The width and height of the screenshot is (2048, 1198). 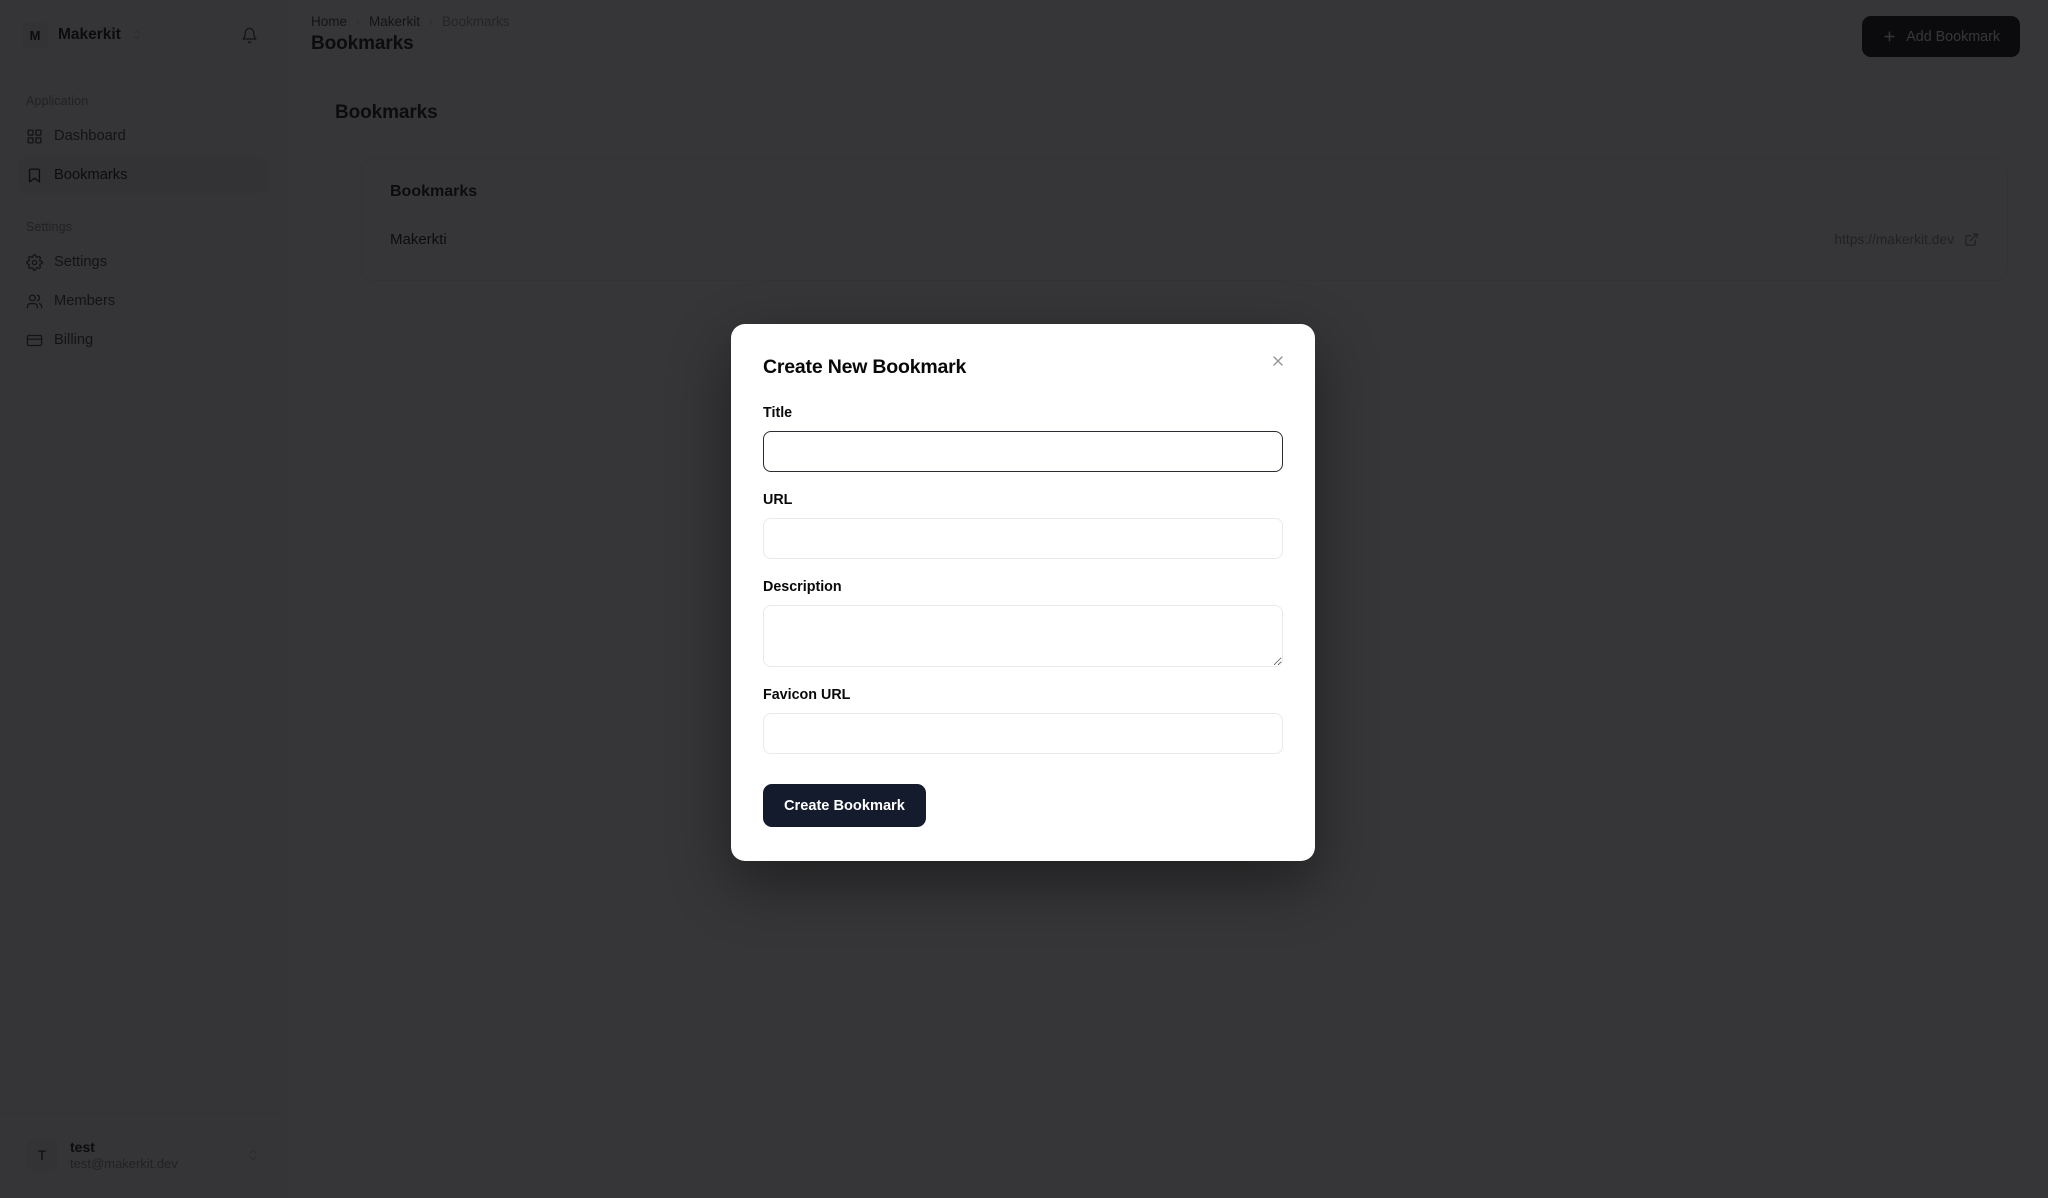 I want to click on favicon-url-input, so click(x=1023, y=733).